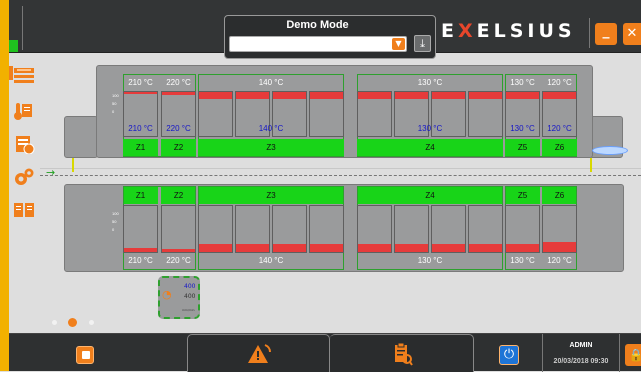 Image resolution: width=641 pixels, height=372 pixels. I want to click on conveyor-unit: mm/min, so click(188, 310).